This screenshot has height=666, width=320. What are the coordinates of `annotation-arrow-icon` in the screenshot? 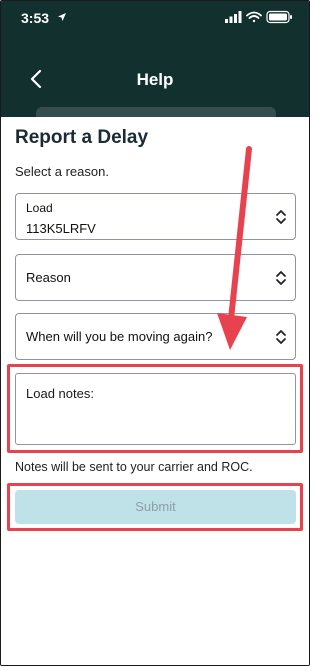 It's located at (234, 248).